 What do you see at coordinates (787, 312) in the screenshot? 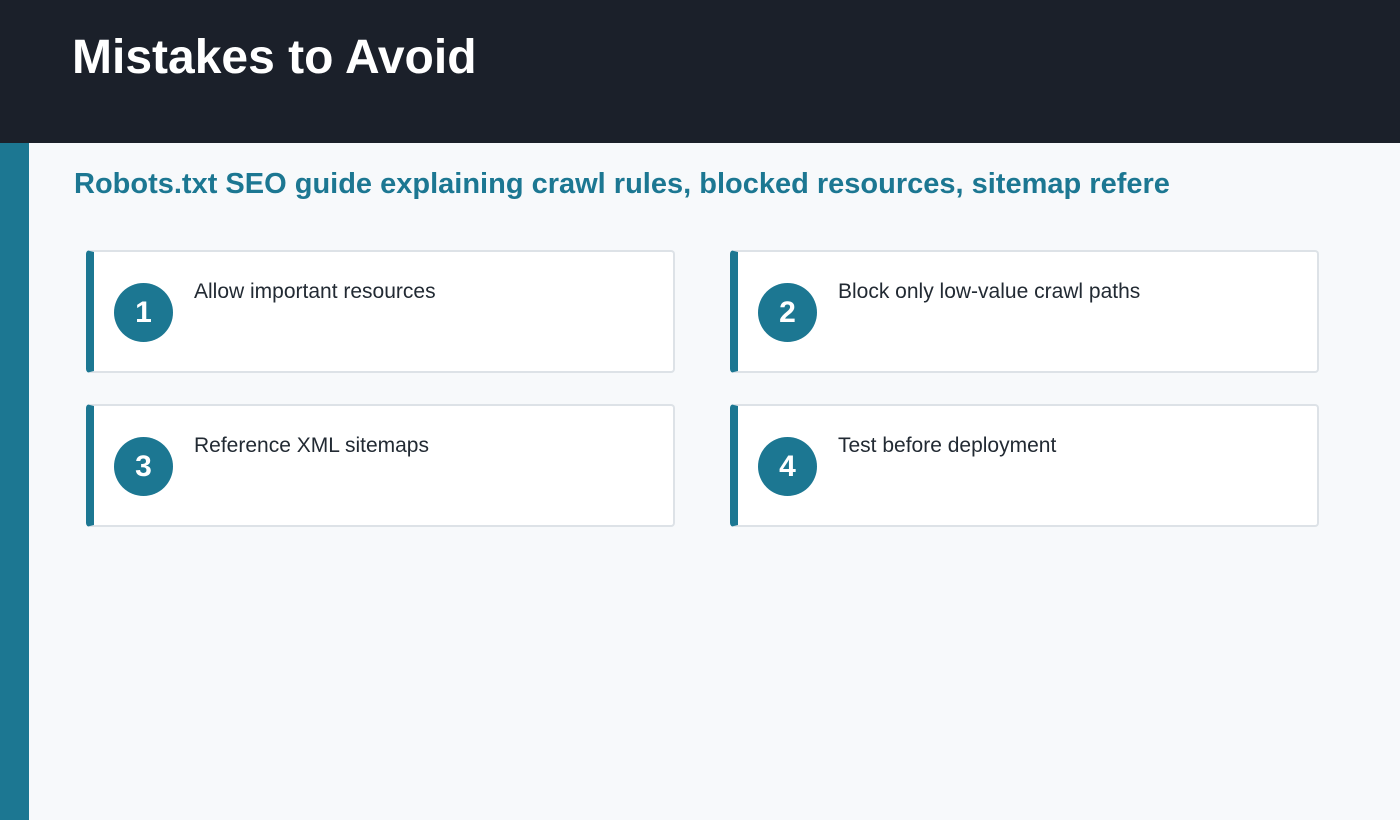
I see `number-badge: 2` at bounding box center [787, 312].